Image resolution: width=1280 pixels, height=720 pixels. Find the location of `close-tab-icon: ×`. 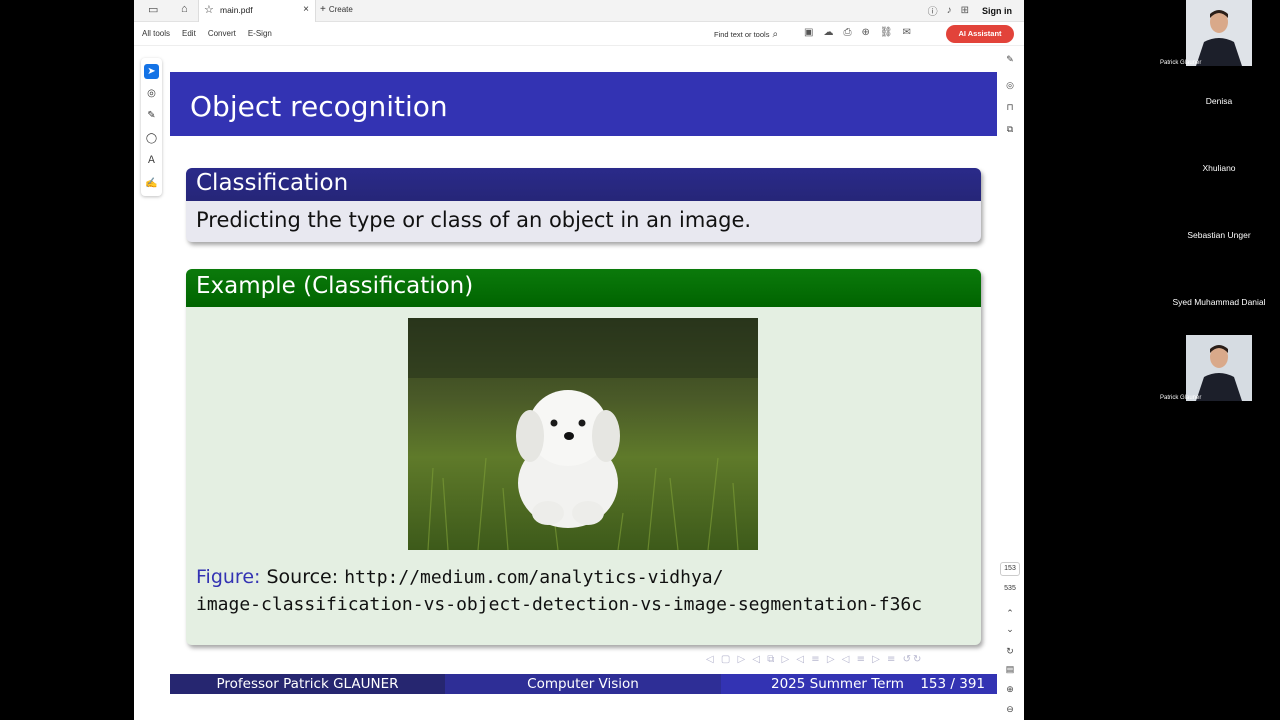

close-tab-icon: × is located at coordinates (306, 9).